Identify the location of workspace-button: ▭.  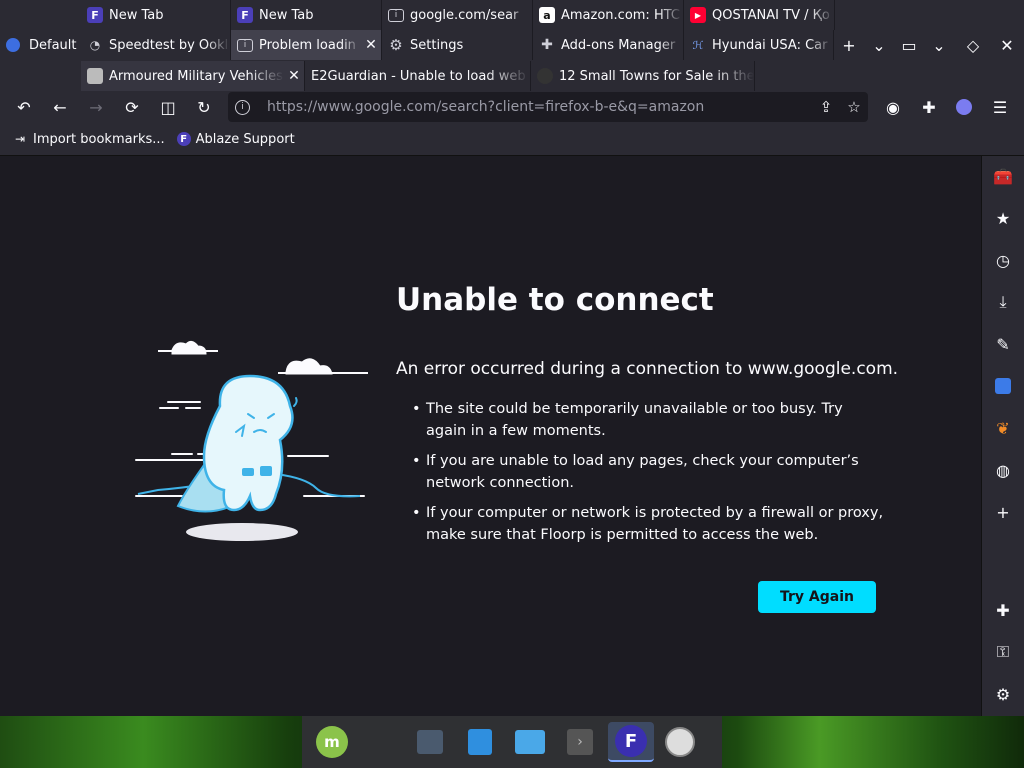
(909, 45).